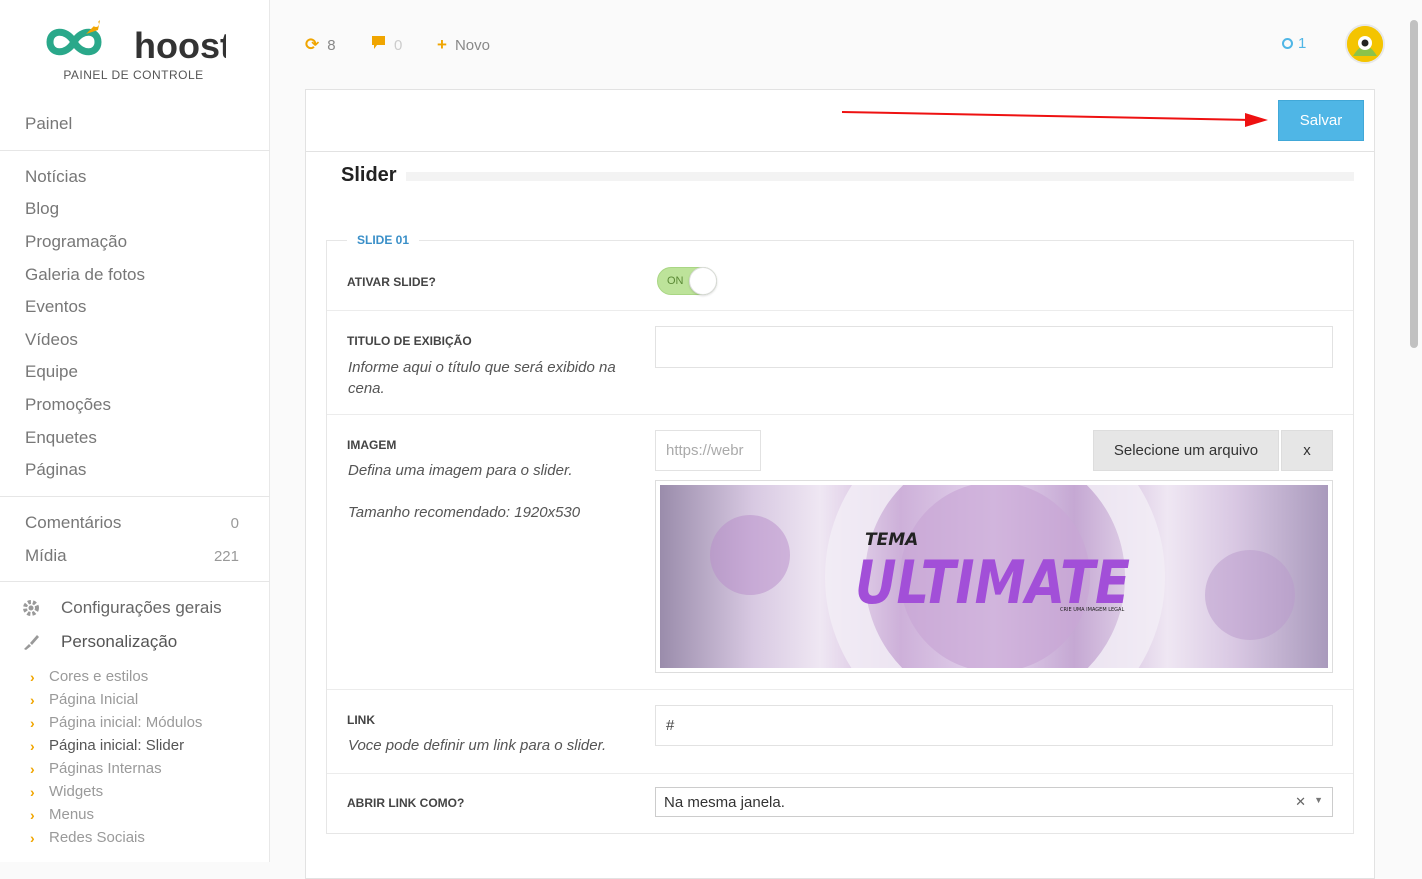  What do you see at coordinates (33, 608) in the screenshot?
I see `gear-icon` at bounding box center [33, 608].